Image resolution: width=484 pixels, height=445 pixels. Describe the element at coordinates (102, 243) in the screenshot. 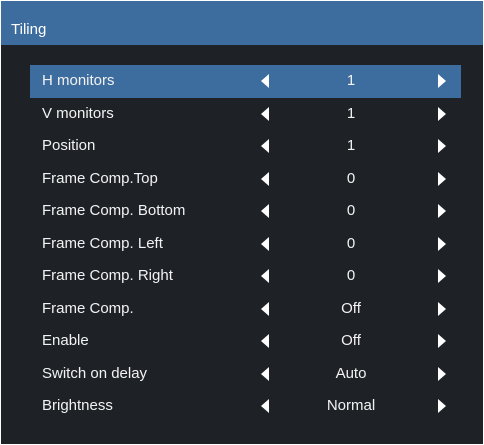

I see `menu-row-label: Frame Comp. Left` at that location.